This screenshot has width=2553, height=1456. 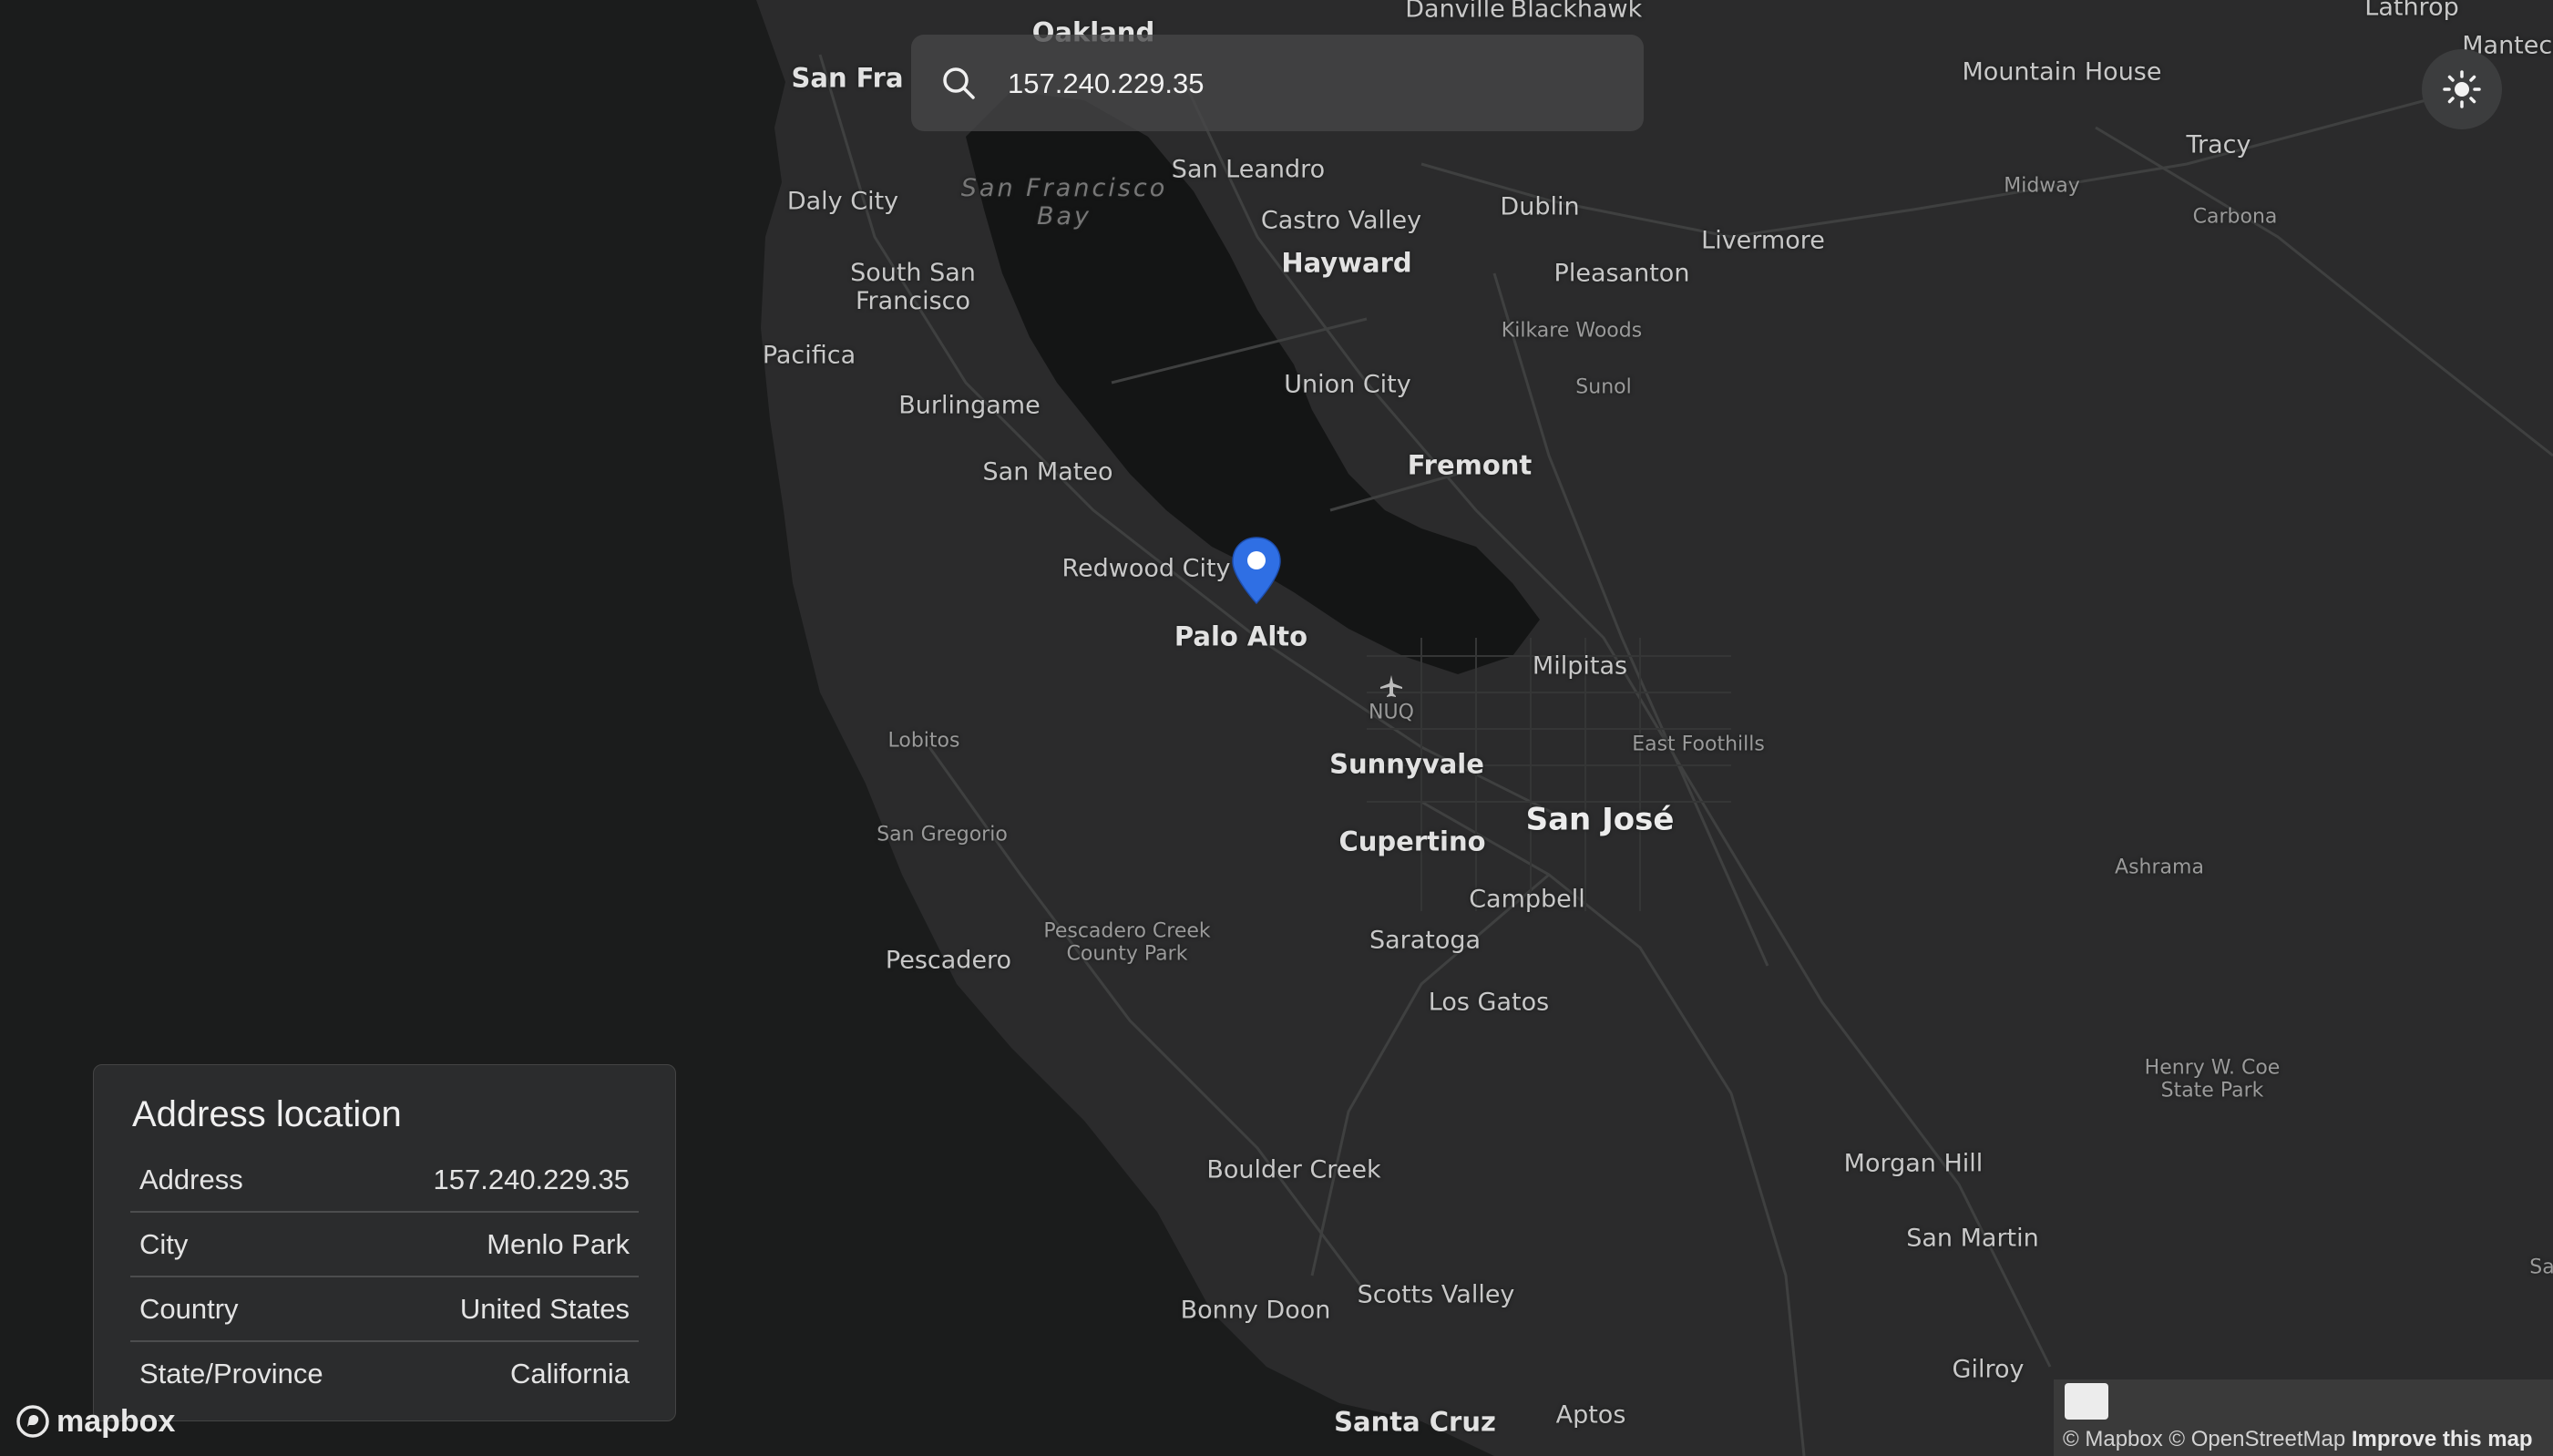 What do you see at coordinates (1415, 1422) in the screenshot?
I see `place-label: Santa Cruz` at bounding box center [1415, 1422].